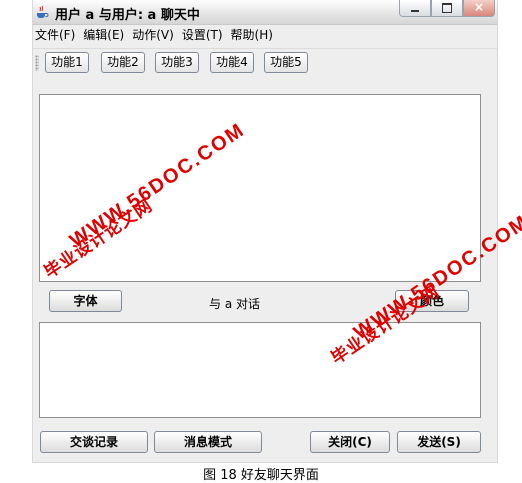  What do you see at coordinates (254, 35) in the screenshot?
I see `menu-help: 帮助(H)` at bounding box center [254, 35].